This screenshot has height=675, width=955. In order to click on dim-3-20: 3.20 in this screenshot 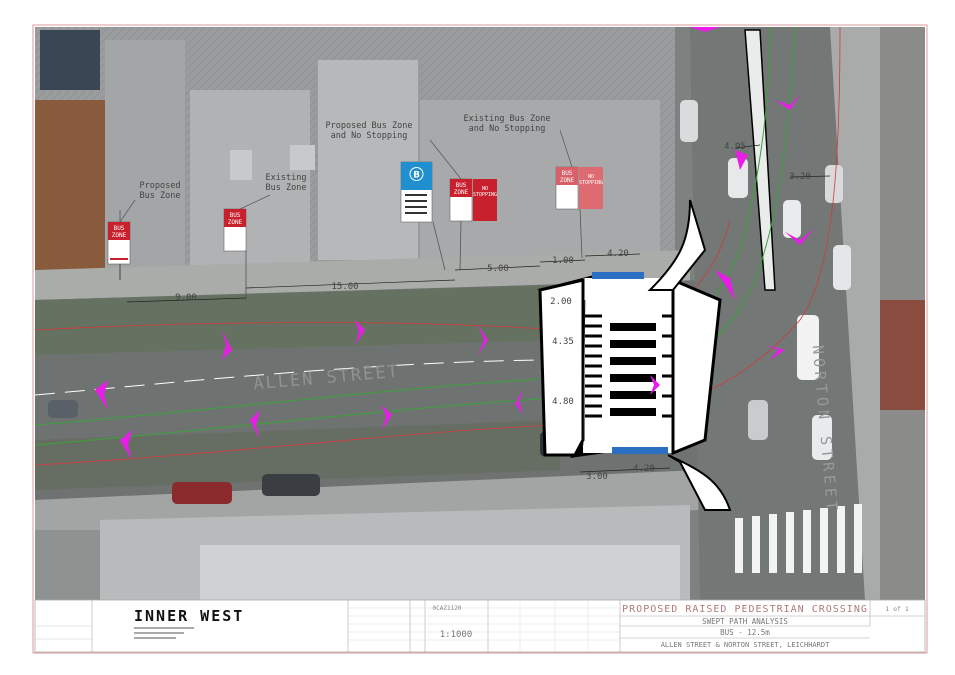, I will do `click(800, 177)`.